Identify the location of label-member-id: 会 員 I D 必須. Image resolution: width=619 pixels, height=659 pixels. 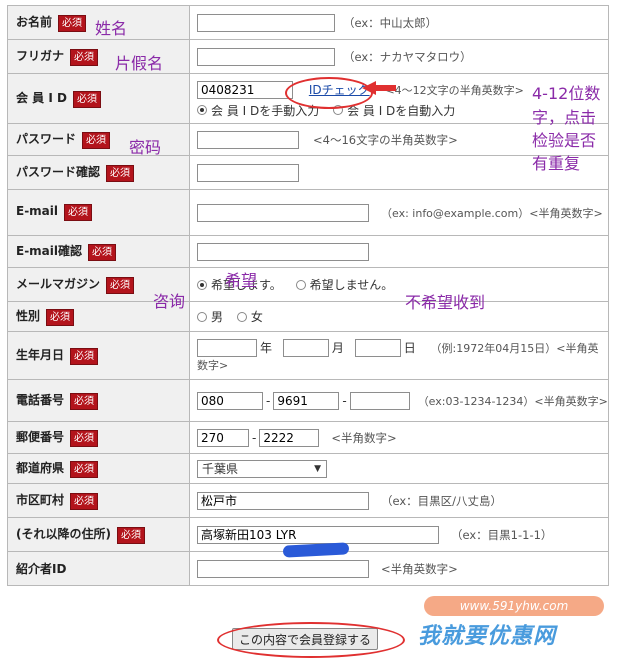
(98, 98).